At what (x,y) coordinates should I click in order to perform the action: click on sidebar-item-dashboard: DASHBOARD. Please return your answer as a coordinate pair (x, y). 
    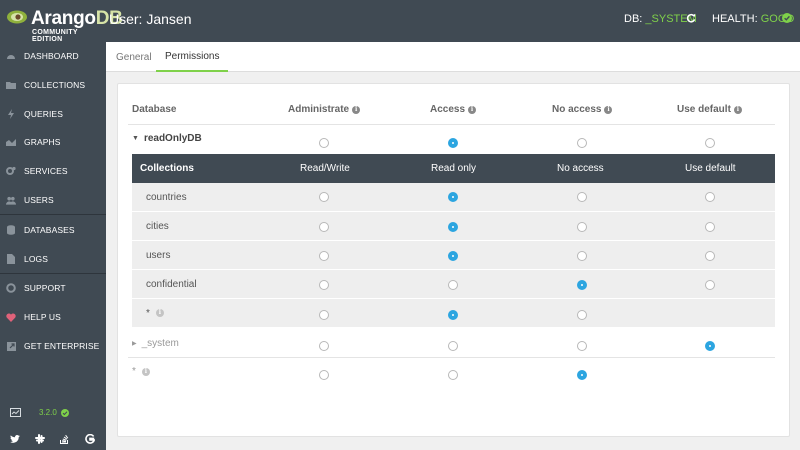
    Looking at the image, I should click on (53, 56).